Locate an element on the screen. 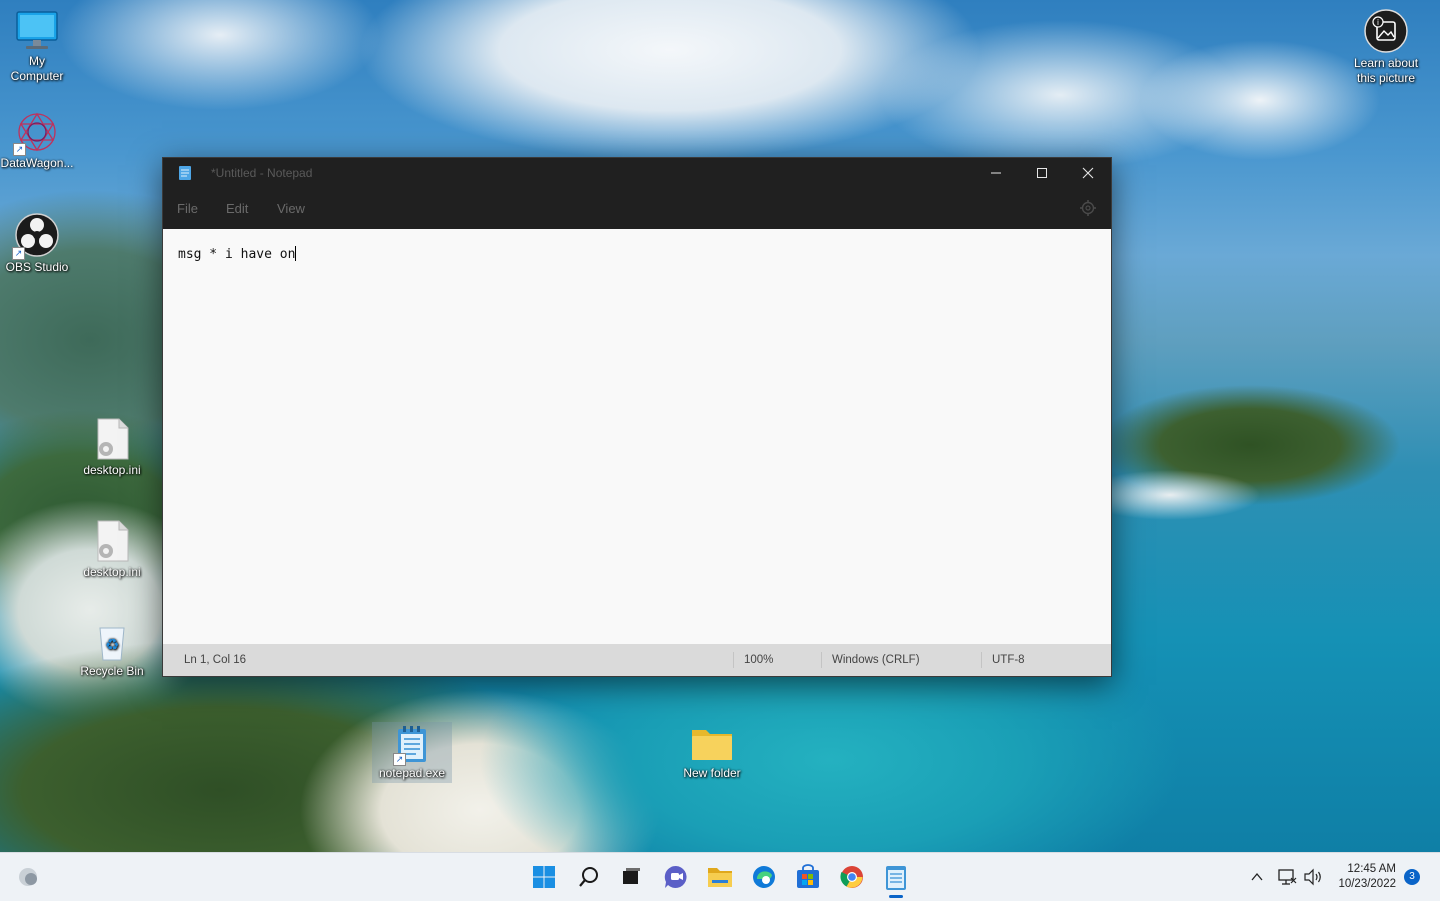  status-bar: Ln 1, Col 16 100% Windows (CRLF) UTF-8 is located at coordinates (637, 660).